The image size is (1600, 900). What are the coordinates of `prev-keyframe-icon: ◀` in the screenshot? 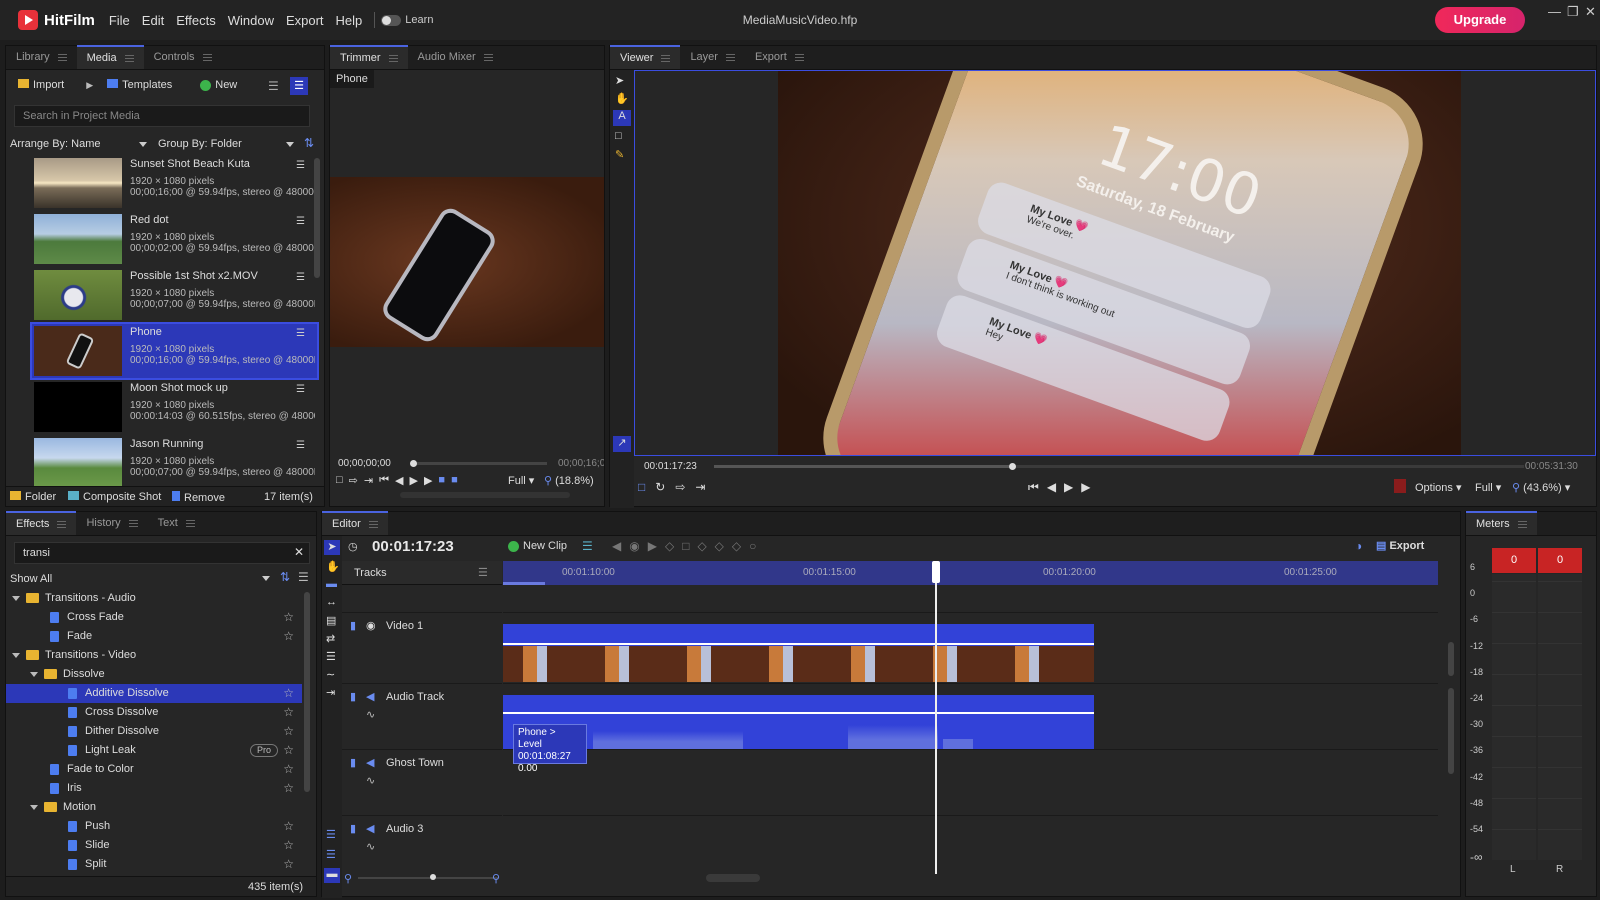 It's located at (616, 546).